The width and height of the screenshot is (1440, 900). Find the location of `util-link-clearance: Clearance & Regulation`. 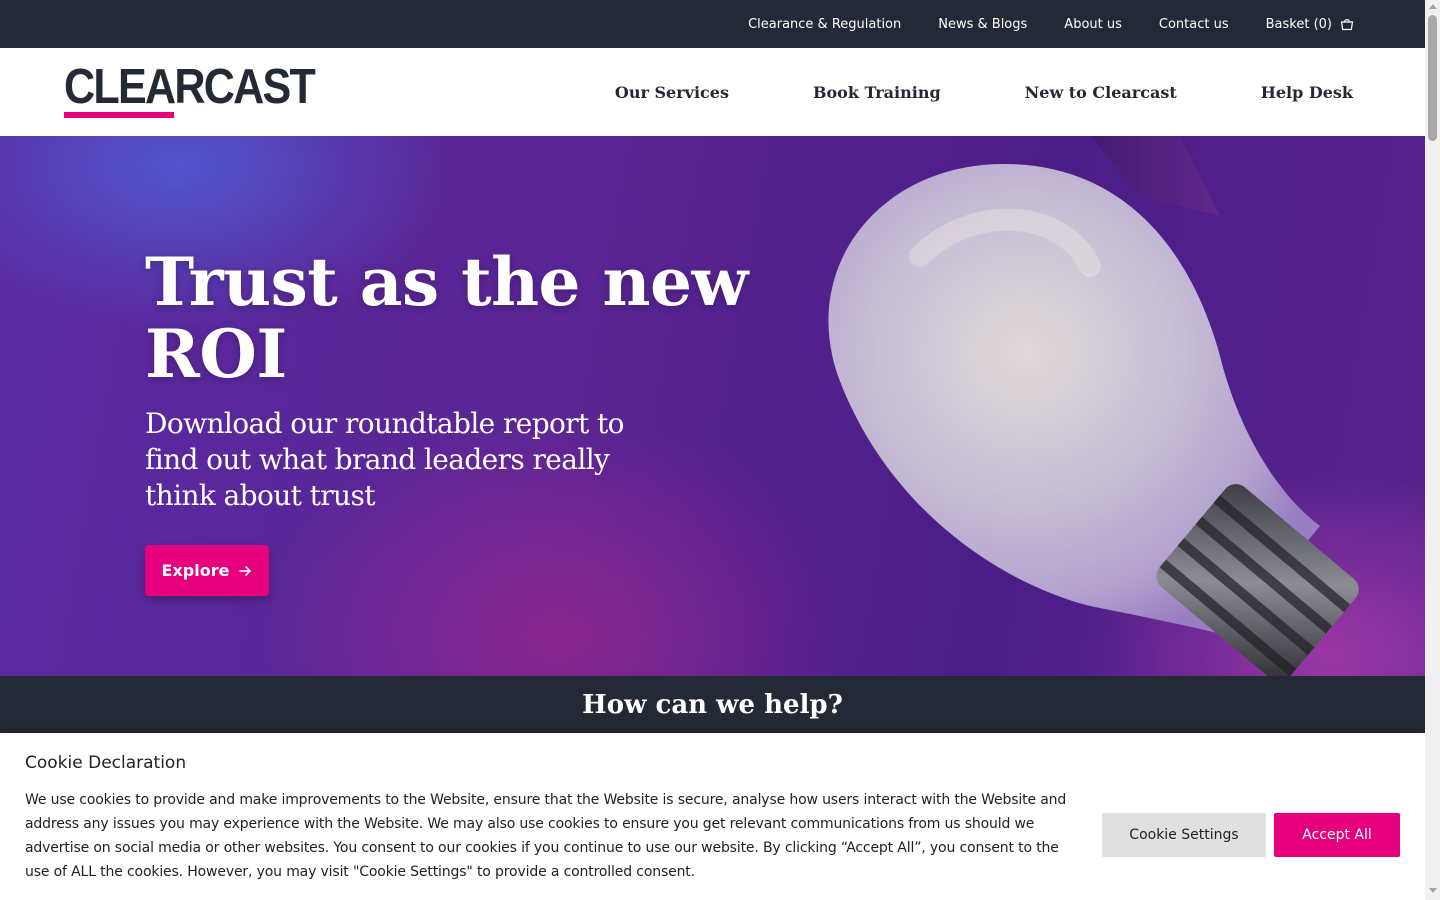

util-link-clearance: Clearance & Regulation is located at coordinates (824, 24).